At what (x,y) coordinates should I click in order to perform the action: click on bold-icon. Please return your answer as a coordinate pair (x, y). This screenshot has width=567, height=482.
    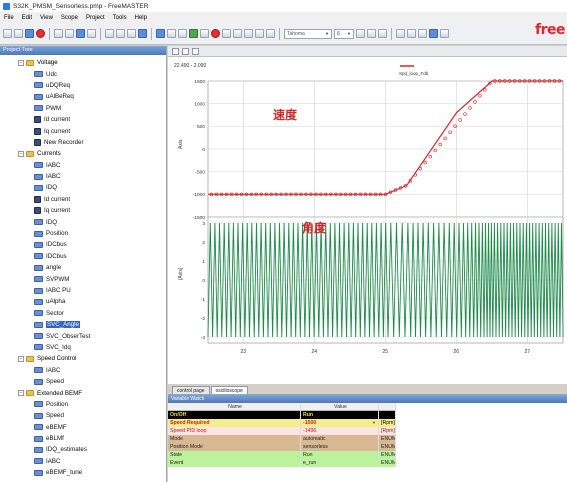
    Looking at the image, I should click on (360, 33).